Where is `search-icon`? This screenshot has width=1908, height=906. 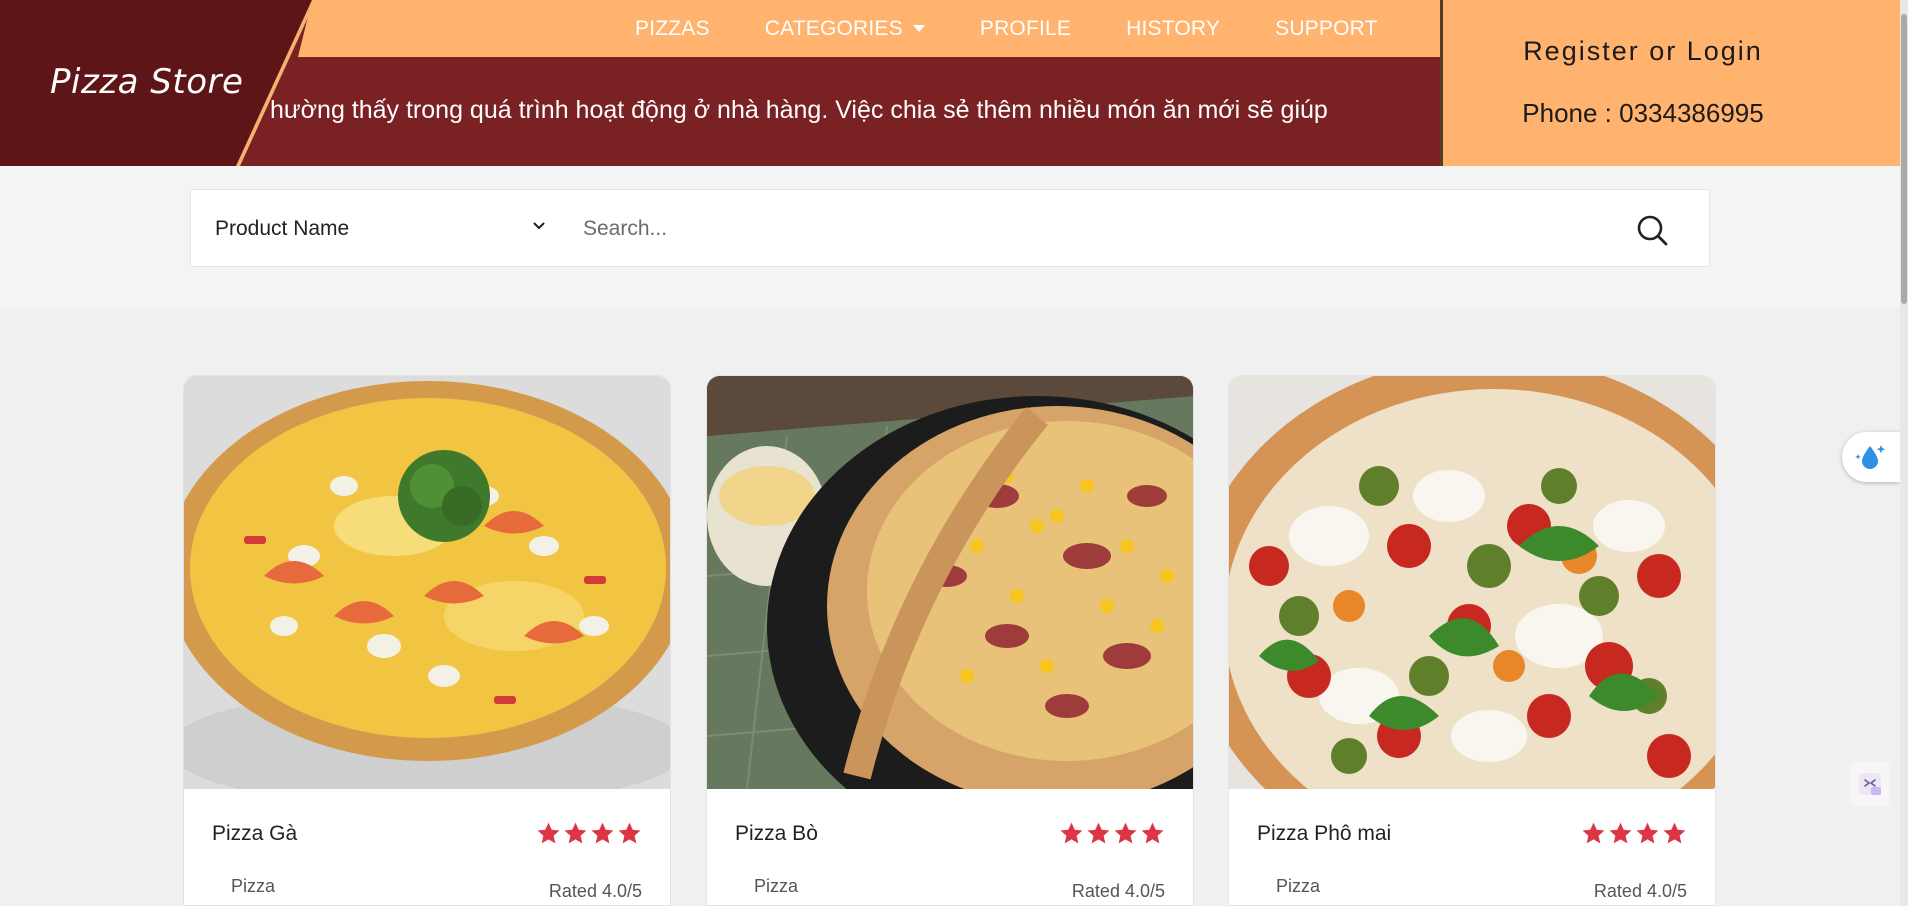
search-icon is located at coordinates (1652, 230).